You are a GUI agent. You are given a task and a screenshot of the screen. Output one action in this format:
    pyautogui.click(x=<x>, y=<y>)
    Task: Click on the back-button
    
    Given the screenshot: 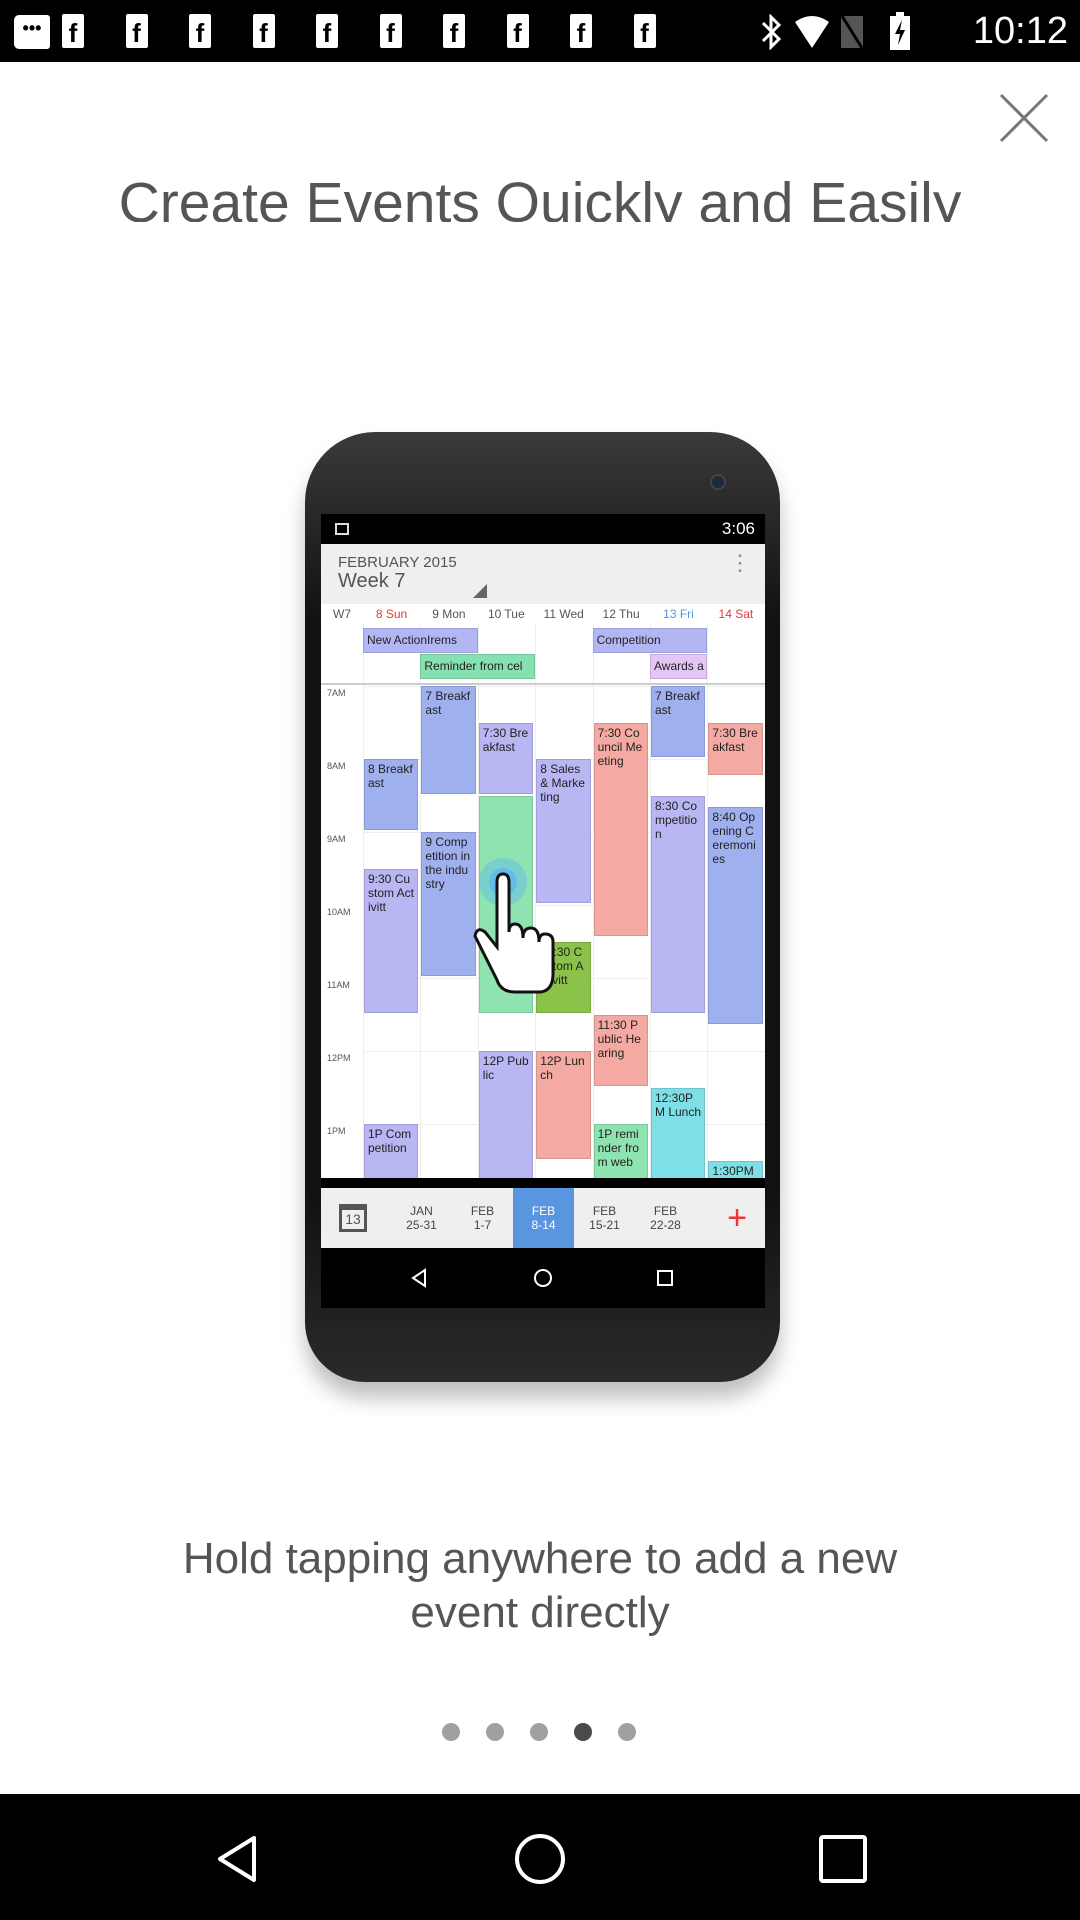 What is the action you would take?
    pyautogui.click(x=237, y=1859)
    